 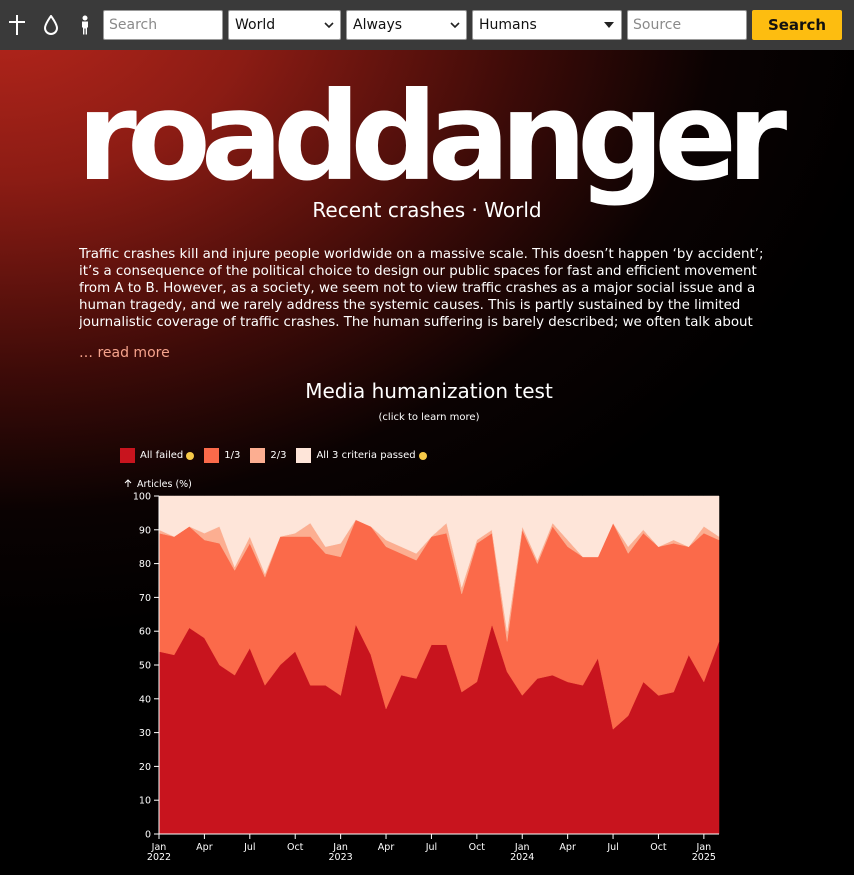 What do you see at coordinates (232, 455) in the screenshot?
I see `legend-label: 1/3` at bounding box center [232, 455].